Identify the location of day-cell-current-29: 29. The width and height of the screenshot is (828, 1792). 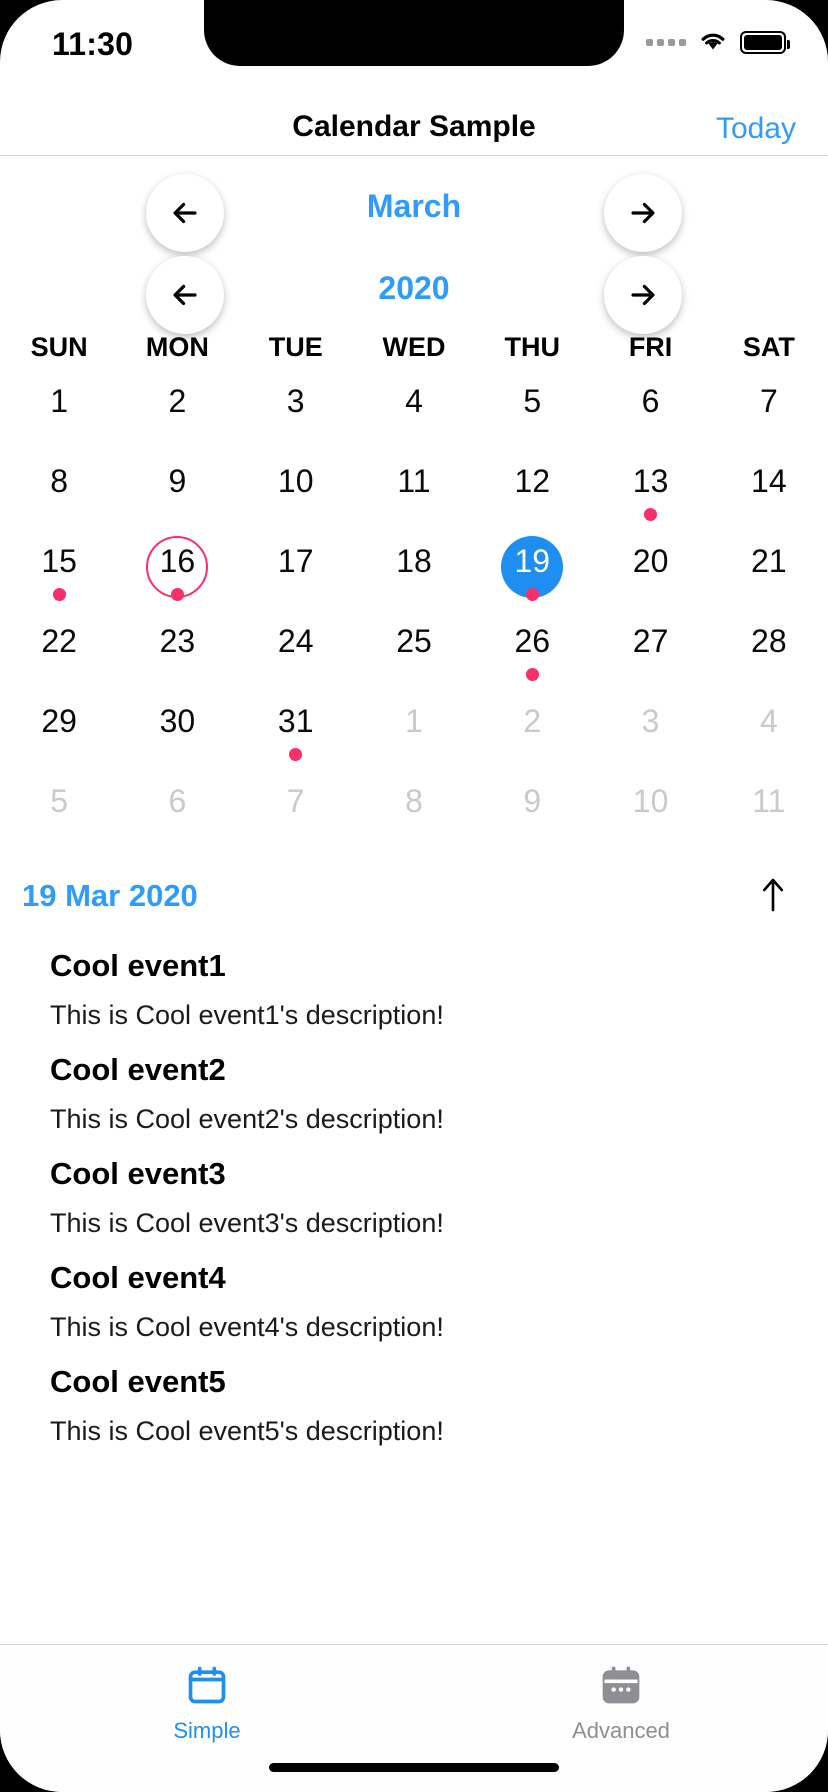
(59, 738).